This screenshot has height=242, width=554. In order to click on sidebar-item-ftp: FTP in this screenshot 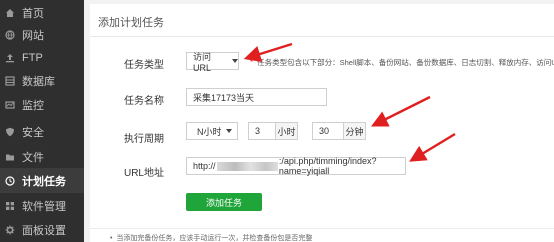, I will do `click(42, 57)`.